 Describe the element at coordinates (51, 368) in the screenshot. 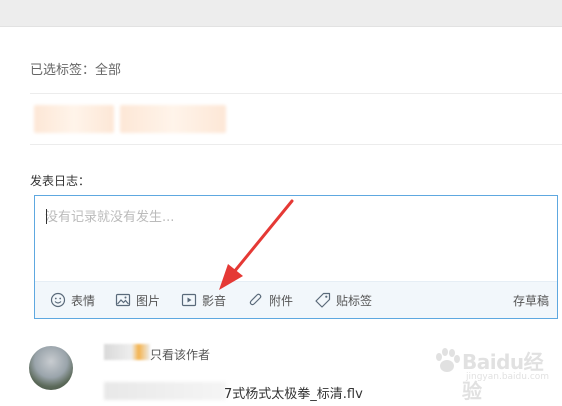

I see `avatar` at that location.